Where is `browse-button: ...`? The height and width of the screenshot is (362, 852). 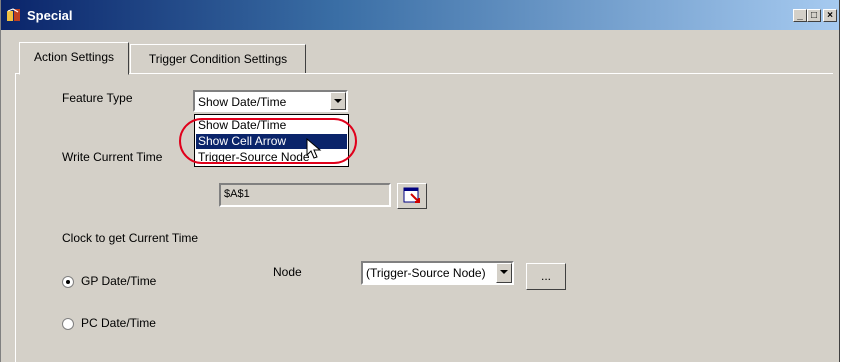
browse-button: ... is located at coordinates (546, 276).